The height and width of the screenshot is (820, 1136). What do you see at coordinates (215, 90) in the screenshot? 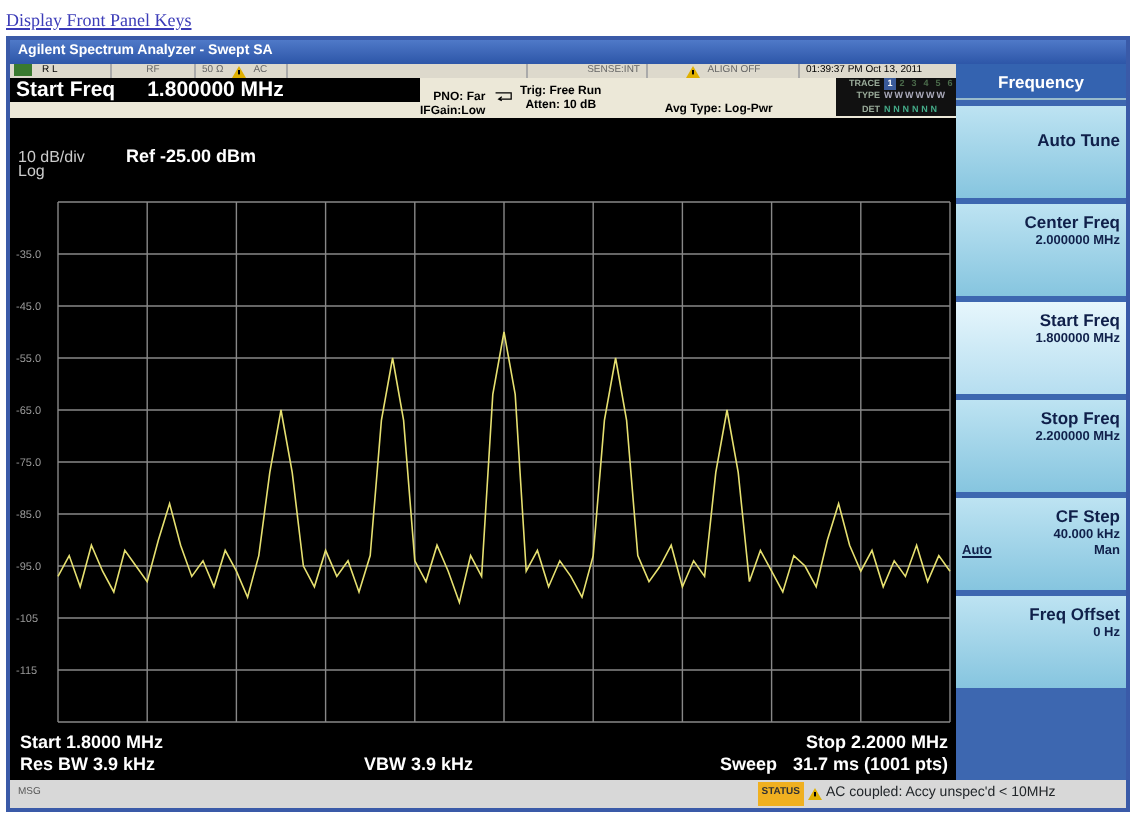
I see `active-function-value: 1.800000 MHz` at bounding box center [215, 90].